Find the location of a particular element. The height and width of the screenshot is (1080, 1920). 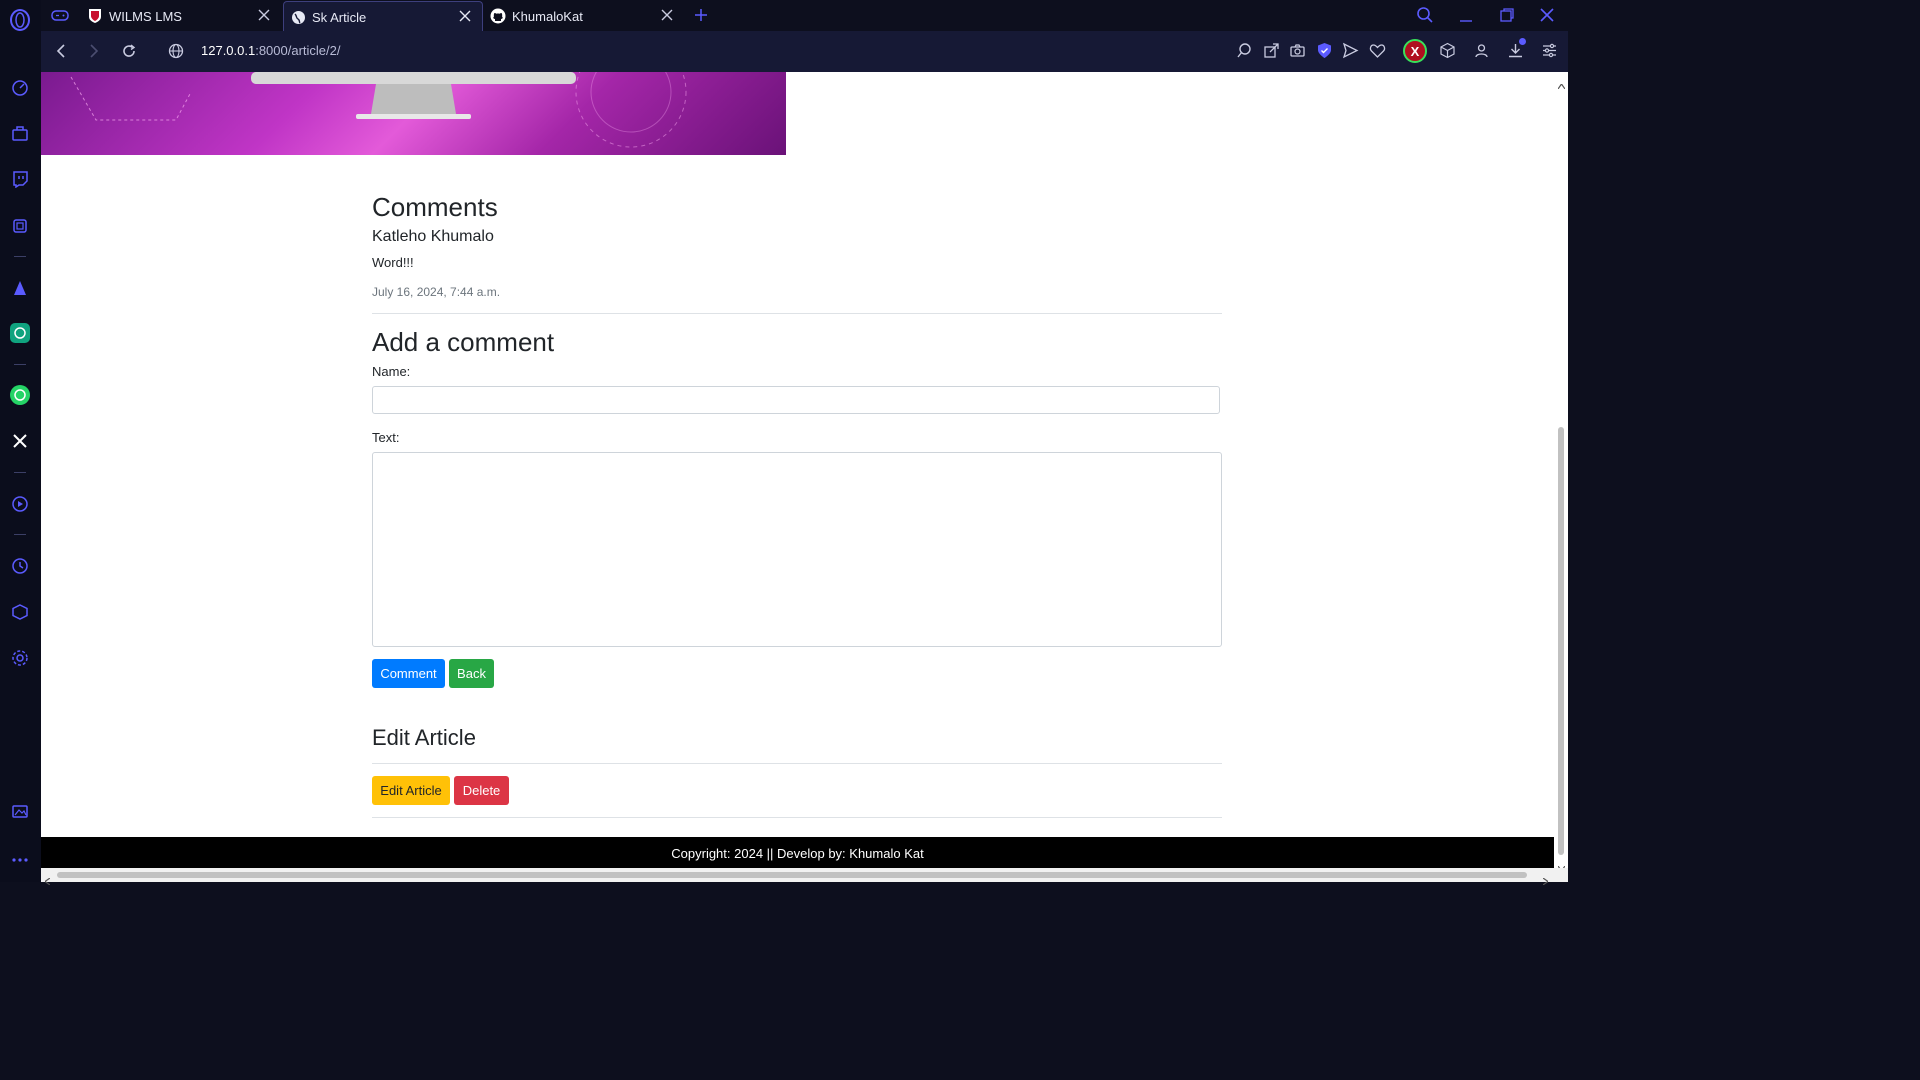

download-icon is located at coordinates (1516, 51).